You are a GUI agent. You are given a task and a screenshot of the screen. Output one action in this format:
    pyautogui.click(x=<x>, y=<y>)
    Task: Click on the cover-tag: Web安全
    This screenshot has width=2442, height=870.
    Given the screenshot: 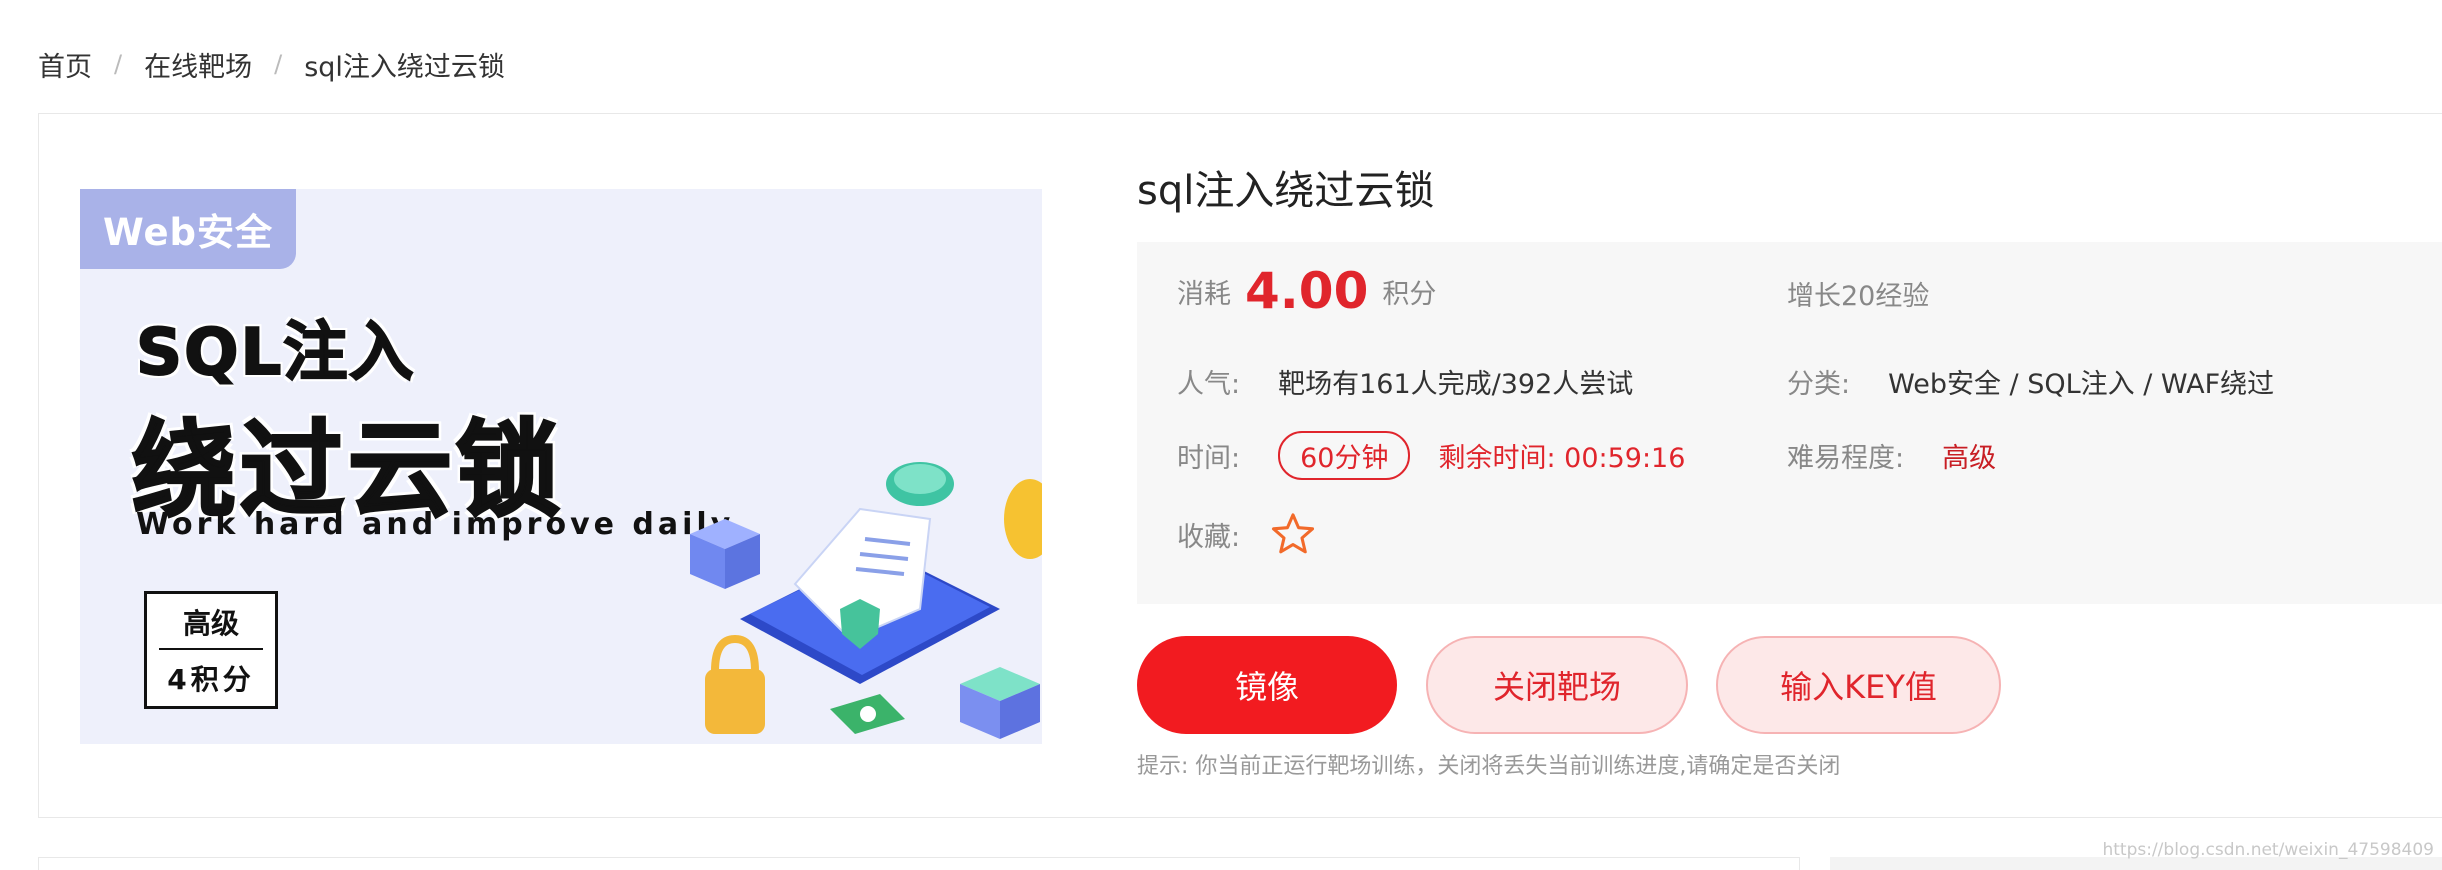 What is the action you would take?
    pyautogui.click(x=188, y=229)
    